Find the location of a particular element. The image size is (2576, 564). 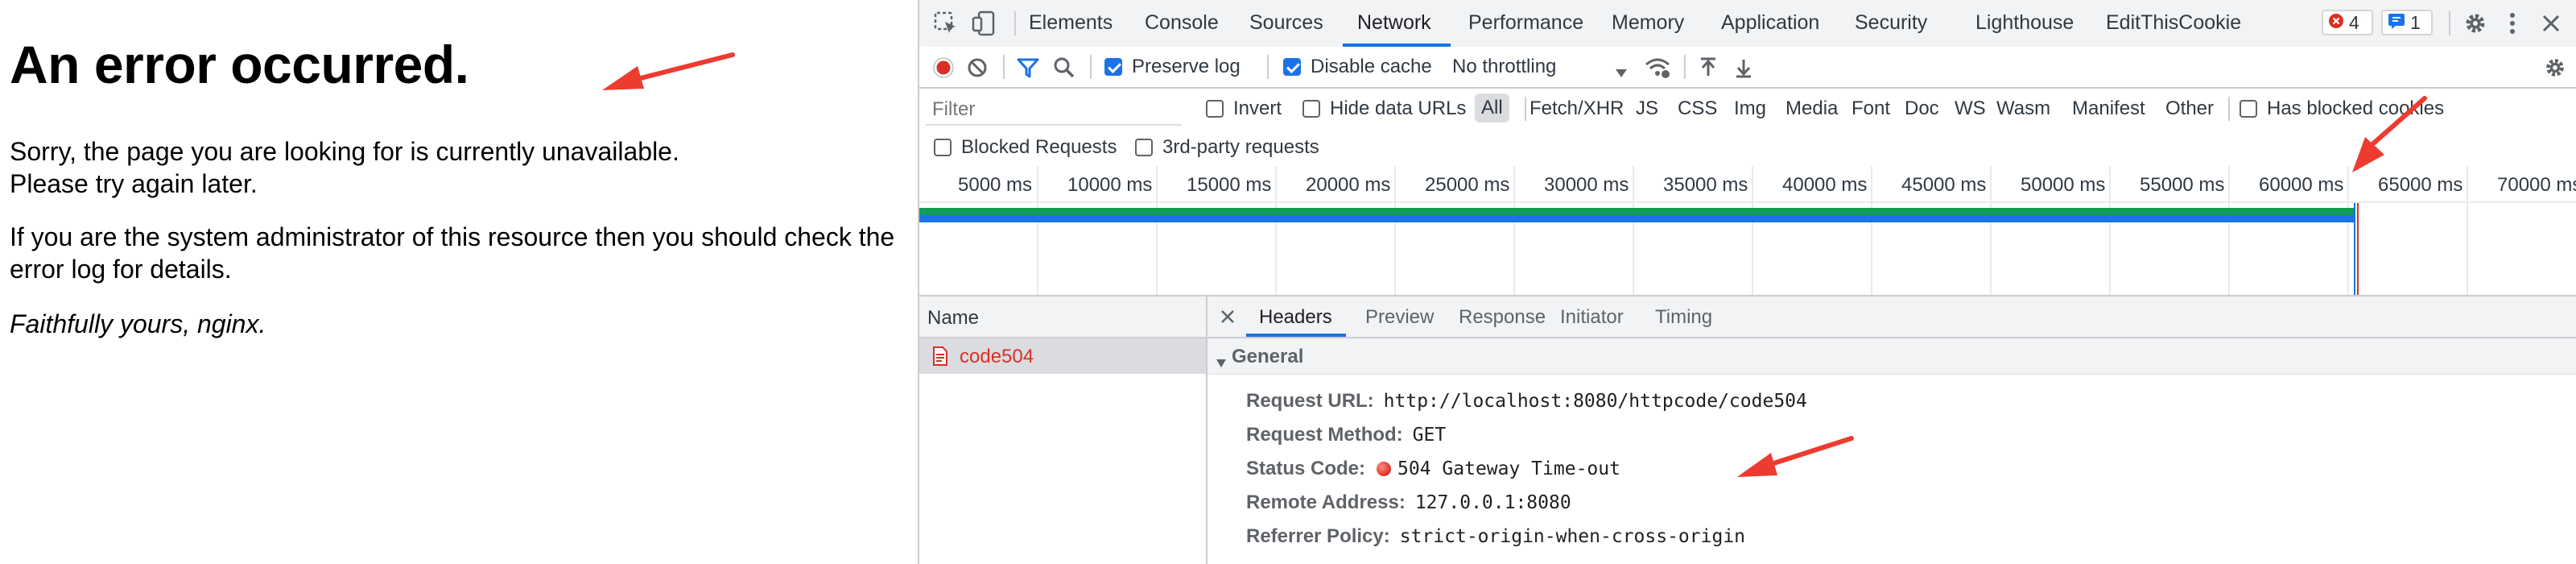

inspect-element-icon is located at coordinates (946, 23).